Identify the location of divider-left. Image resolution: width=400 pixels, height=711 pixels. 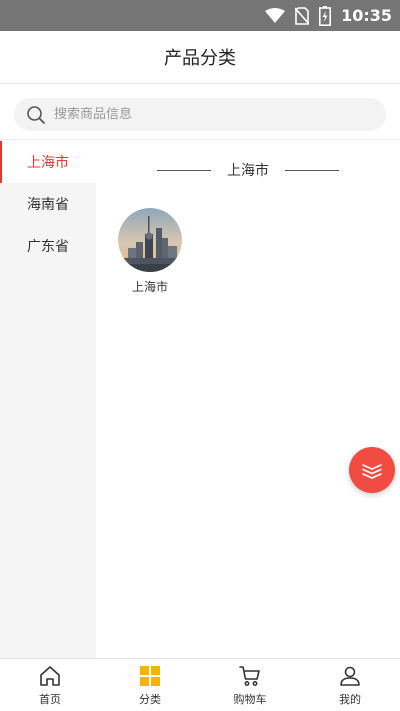
(184, 170).